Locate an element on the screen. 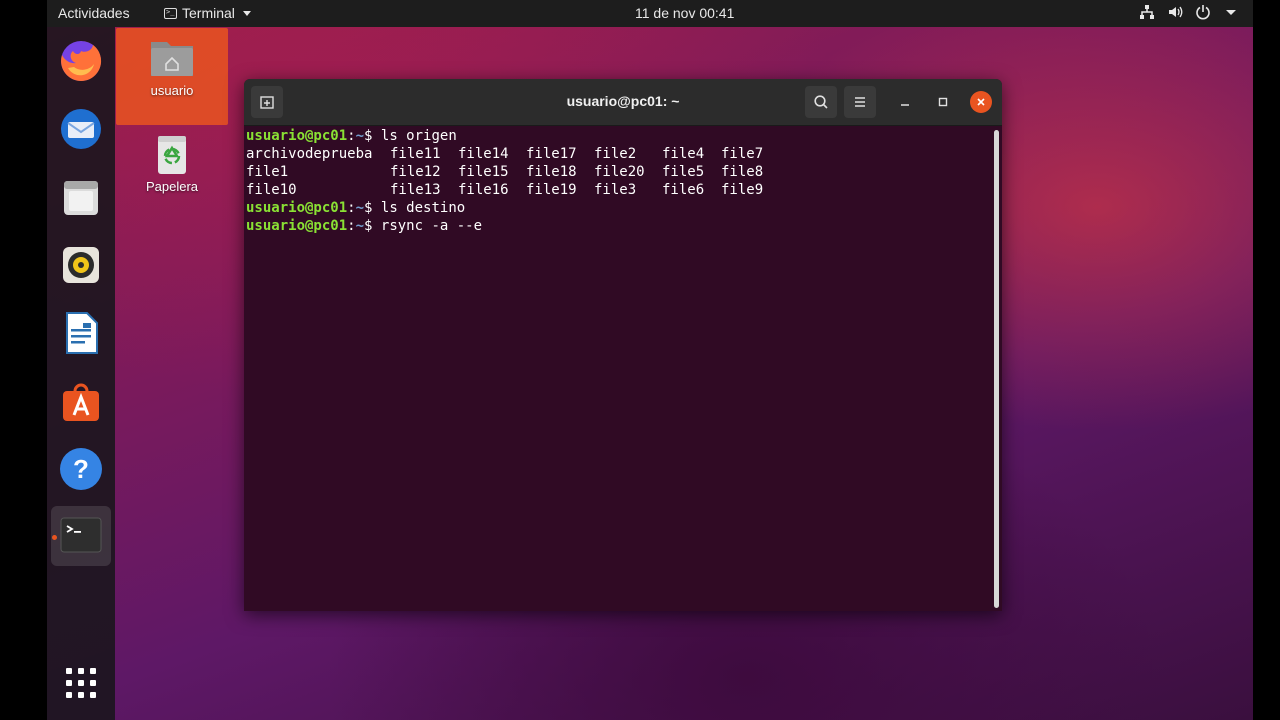 The height and width of the screenshot is (720, 1280). terminal-line: usuario@pc01:~$ ls destino is located at coordinates (616, 208).